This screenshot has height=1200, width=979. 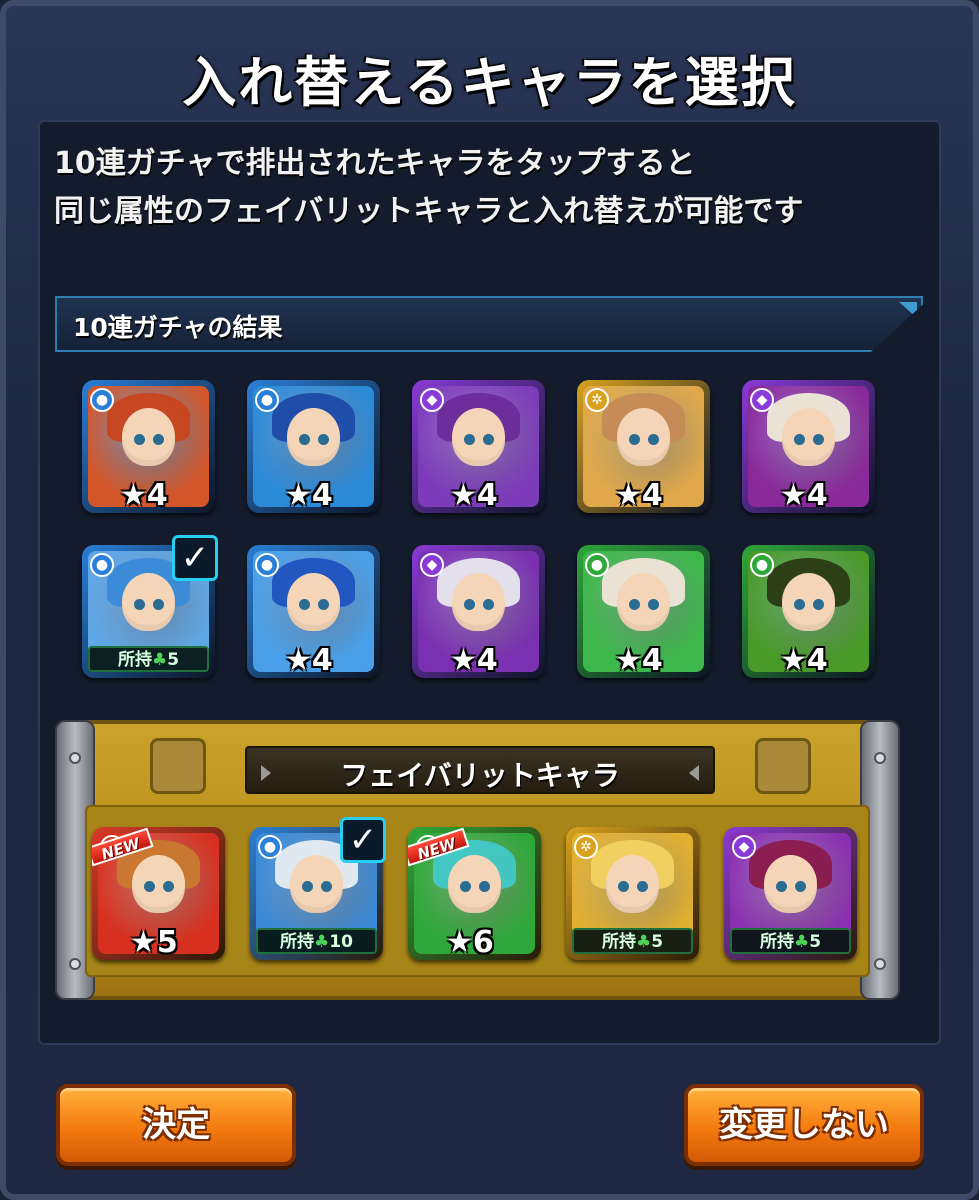 What do you see at coordinates (176, 1125) in the screenshot?
I see `confirm-button: 決定` at bounding box center [176, 1125].